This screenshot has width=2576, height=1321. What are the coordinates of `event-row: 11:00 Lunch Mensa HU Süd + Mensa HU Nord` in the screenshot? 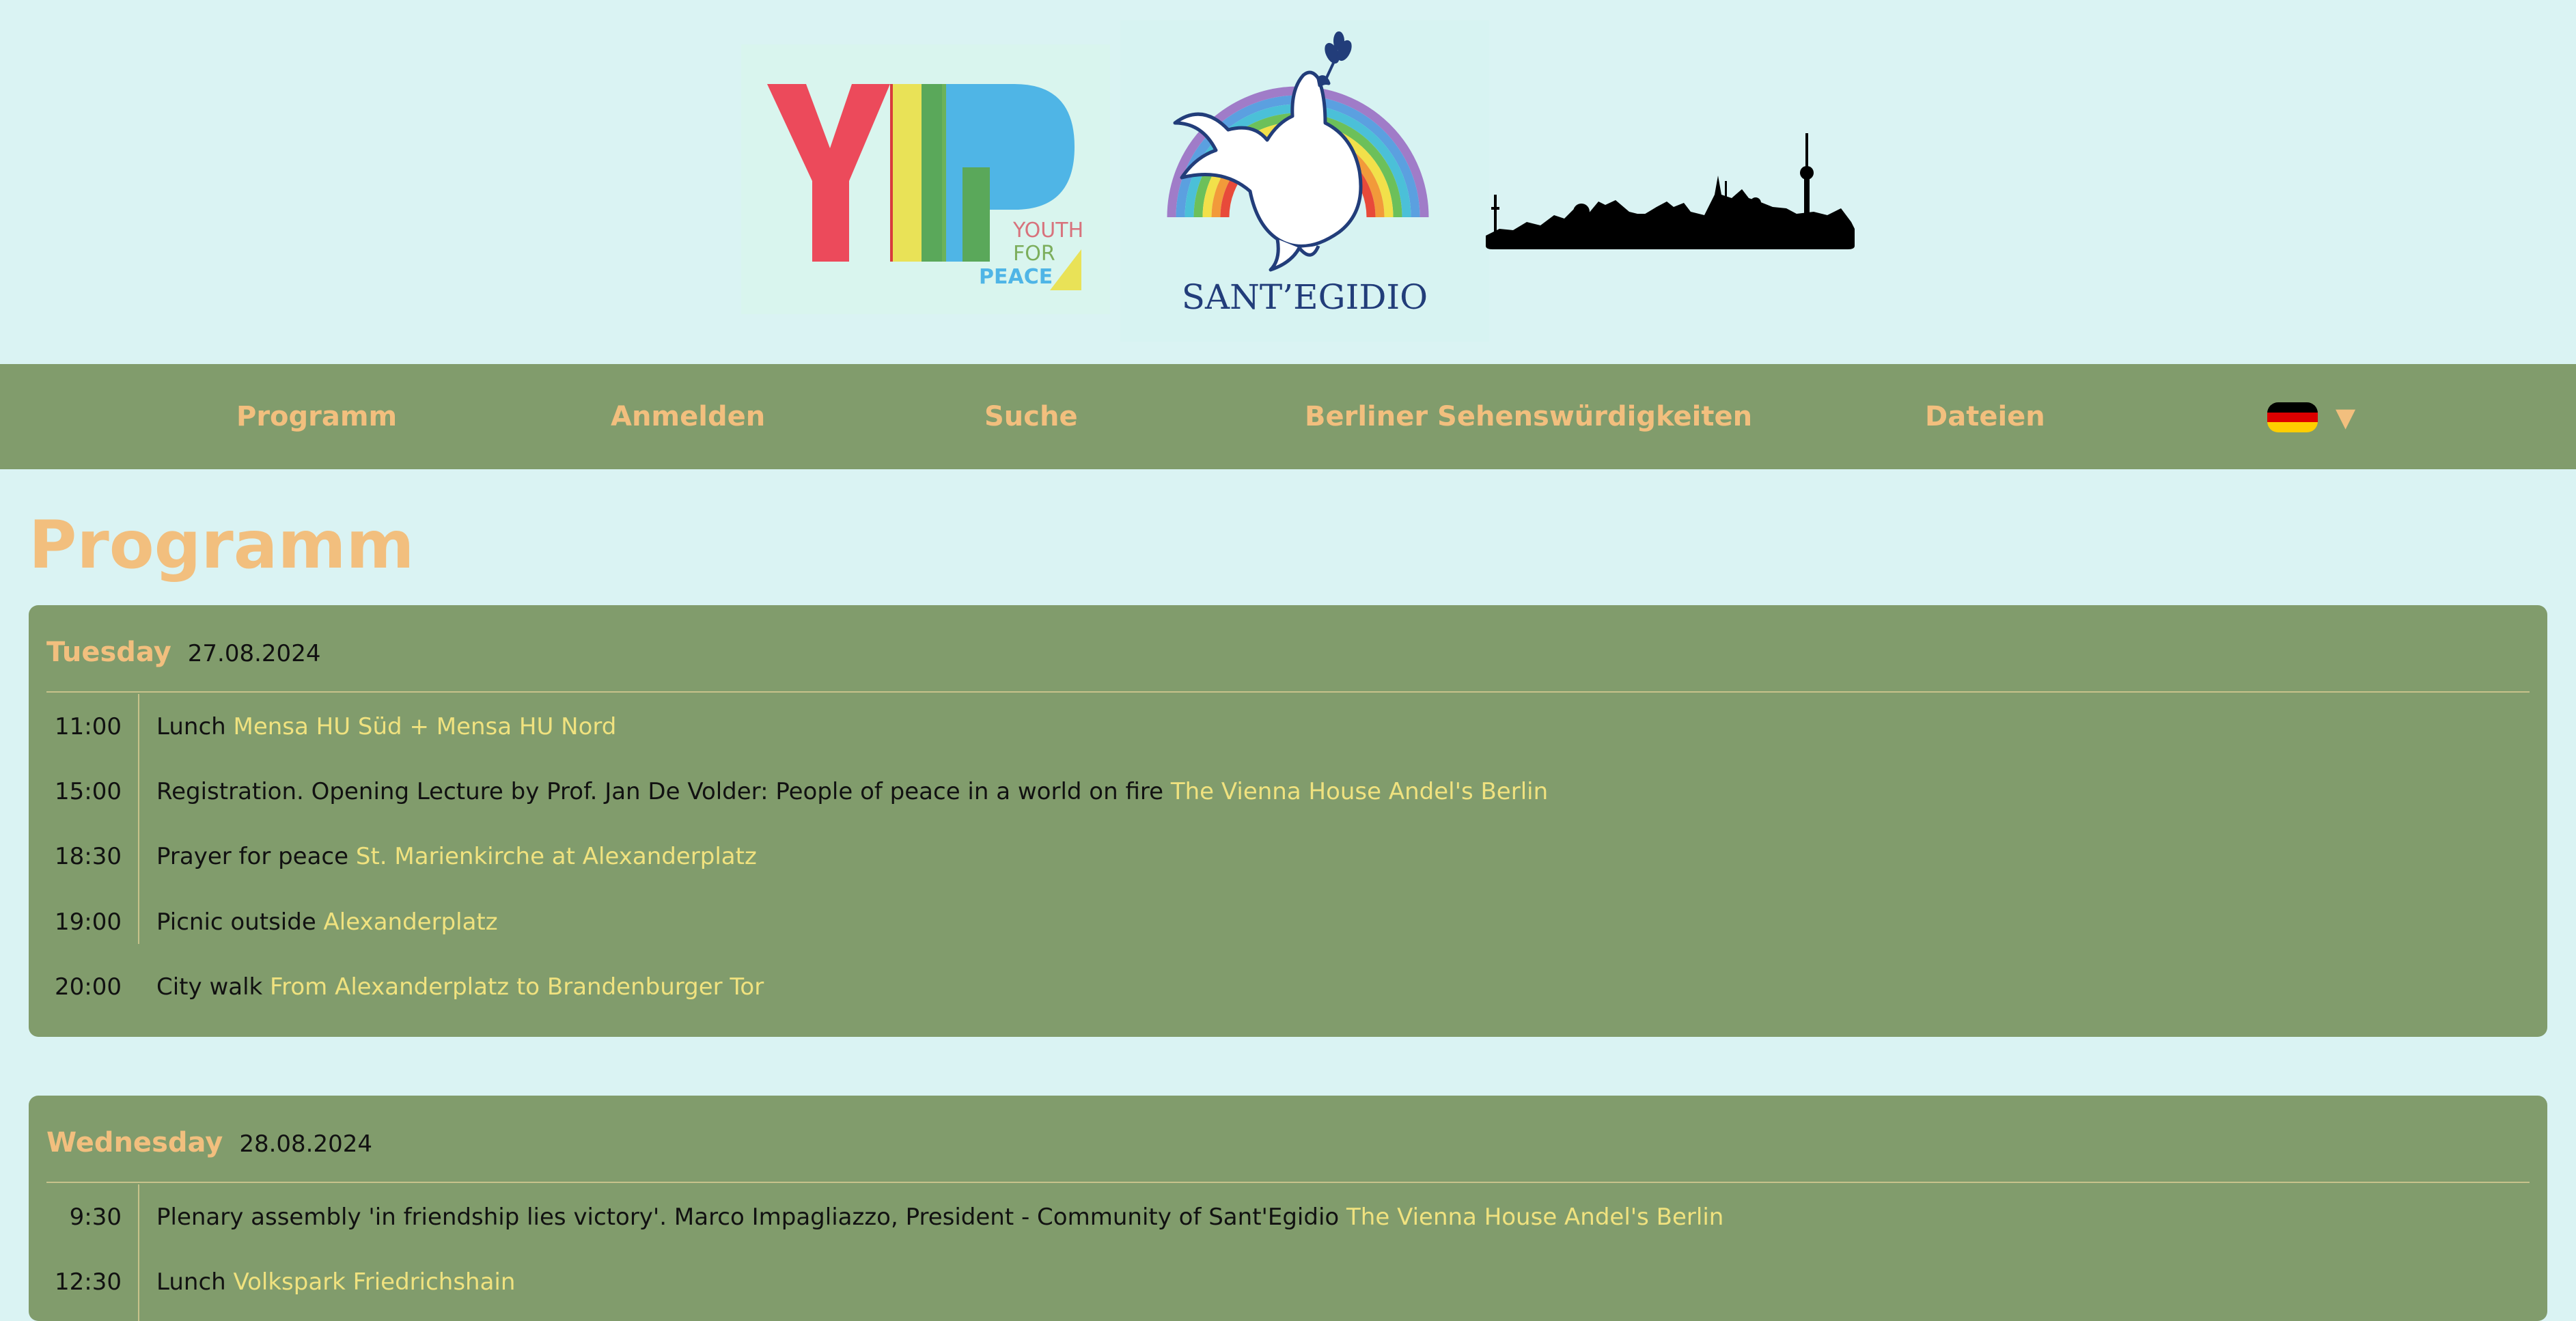 It's located at (1288, 727).